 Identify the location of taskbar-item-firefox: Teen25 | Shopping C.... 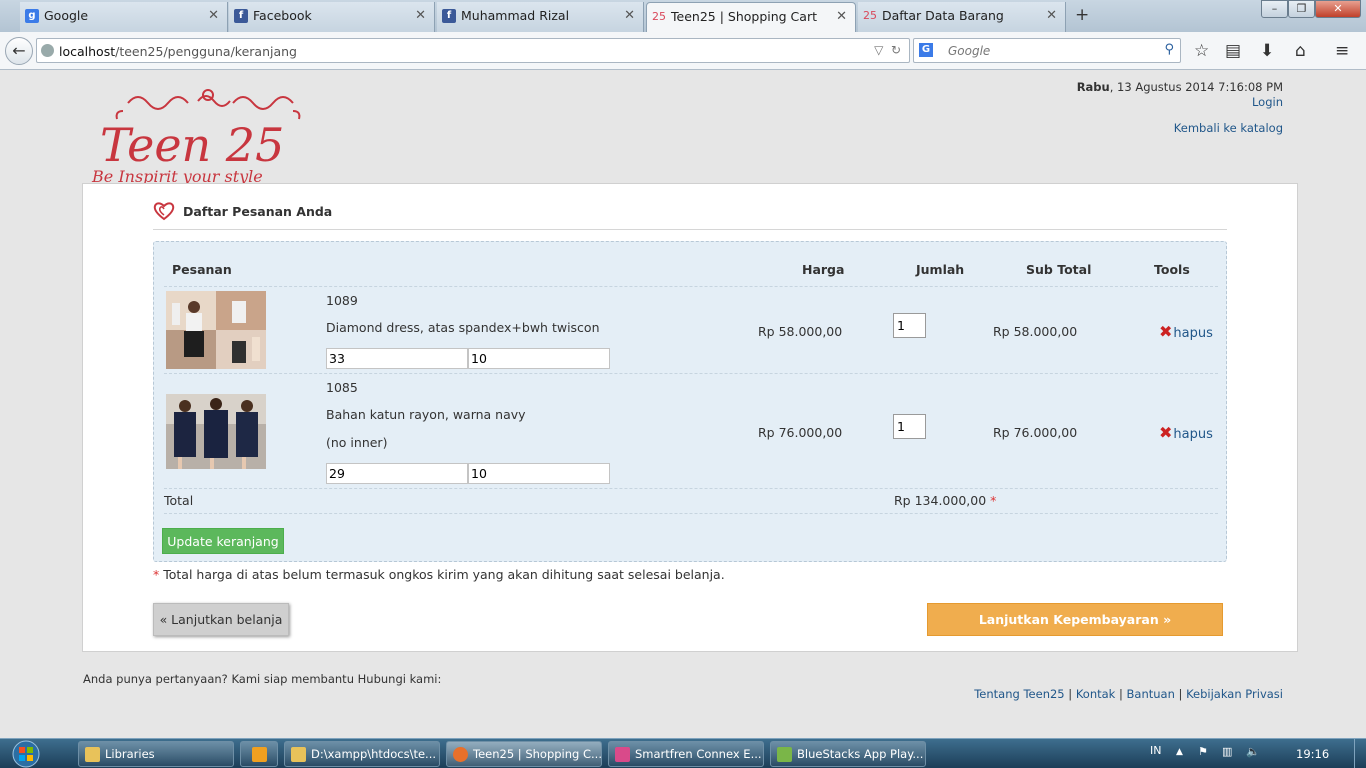
(524, 754).